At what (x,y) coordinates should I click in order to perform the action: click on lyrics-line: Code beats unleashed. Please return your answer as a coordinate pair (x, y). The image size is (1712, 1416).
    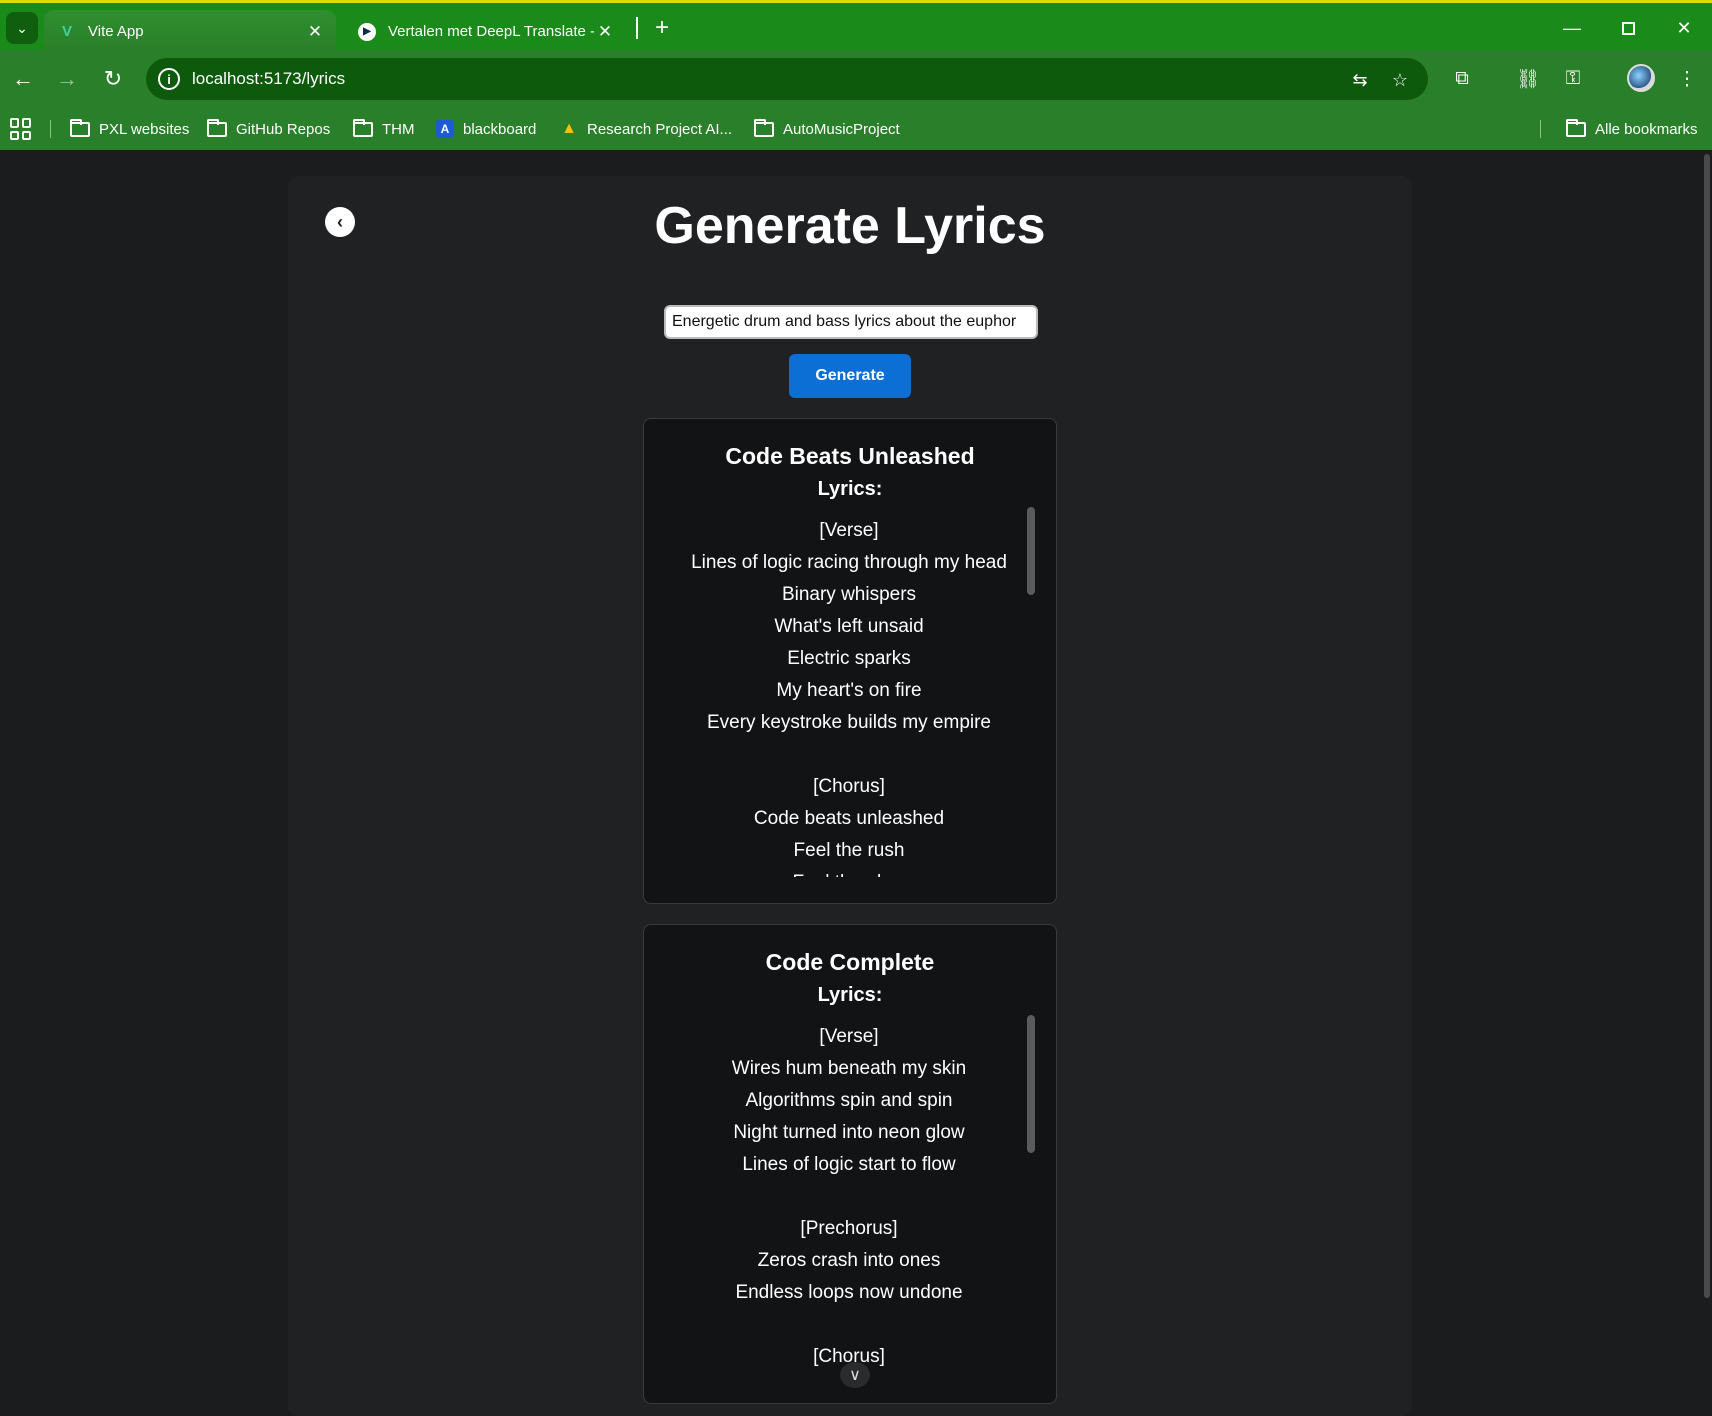
    Looking at the image, I should click on (849, 818).